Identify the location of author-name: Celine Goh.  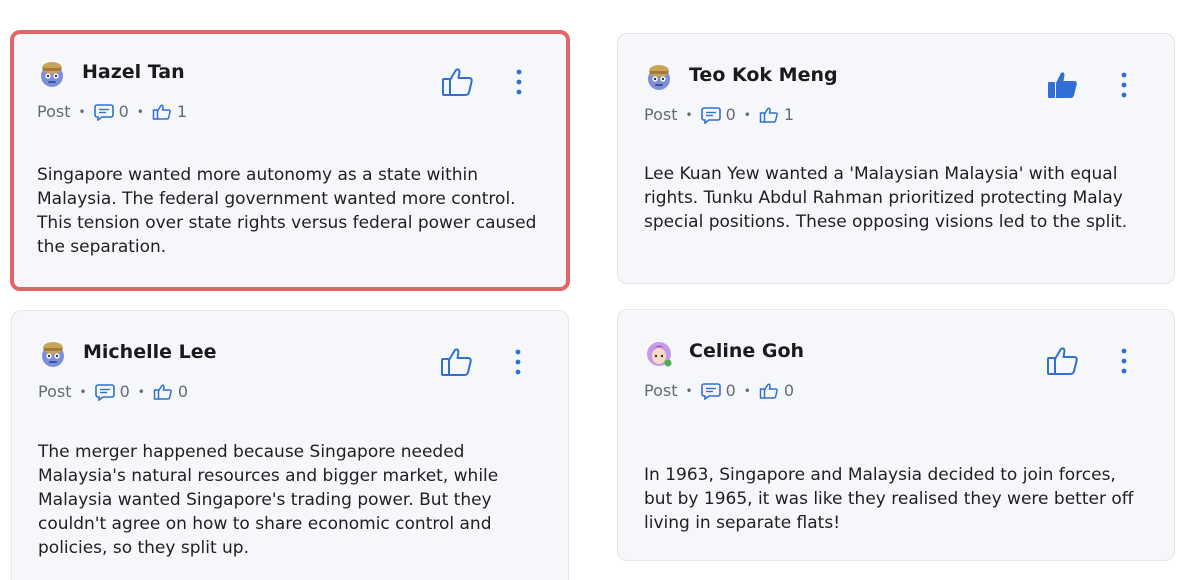
(746, 351).